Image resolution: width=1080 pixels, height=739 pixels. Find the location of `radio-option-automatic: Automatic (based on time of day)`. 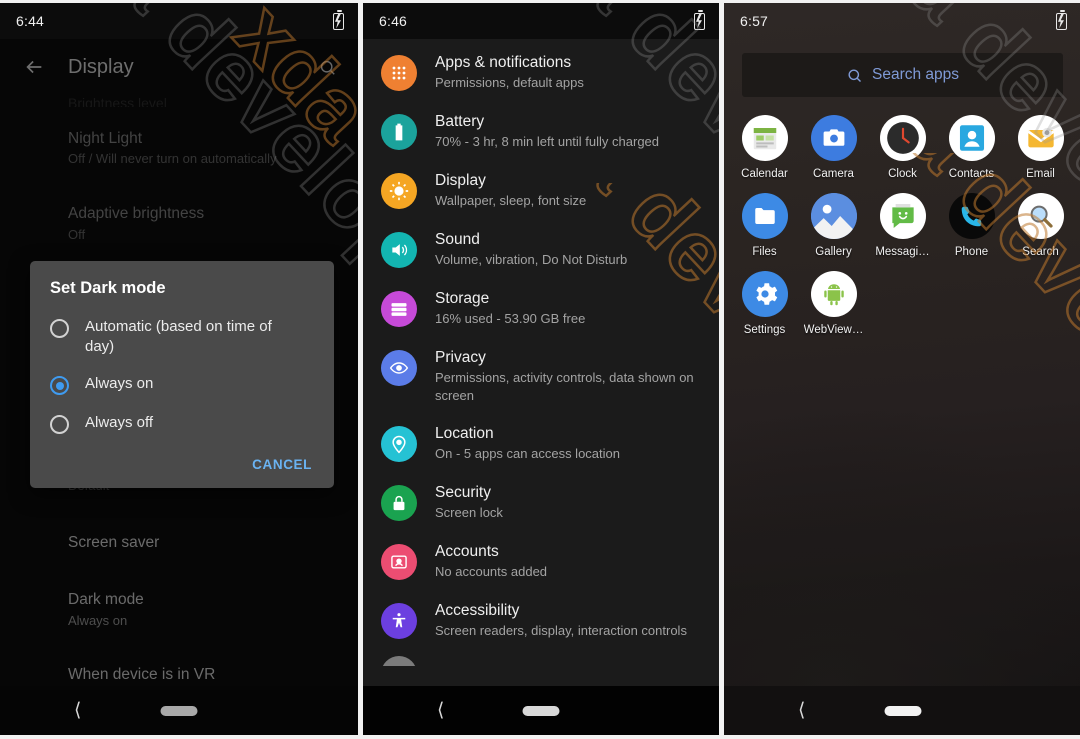

radio-option-automatic: Automatic (based on time of day) is located at coordinates (182, 336).